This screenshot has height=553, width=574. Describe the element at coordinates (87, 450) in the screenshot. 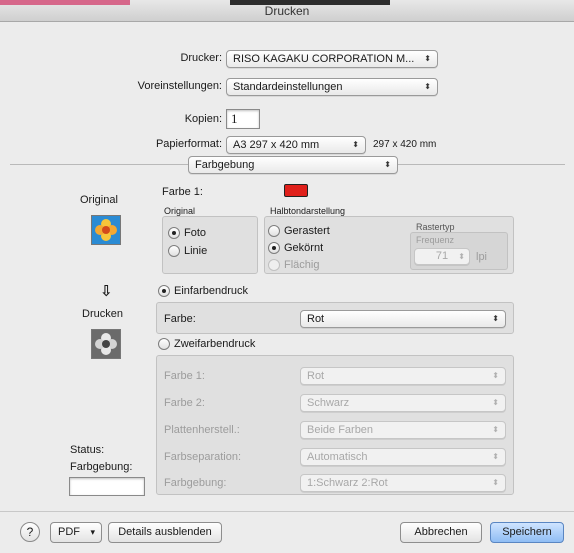

I see `status-label: Status:` at that location.